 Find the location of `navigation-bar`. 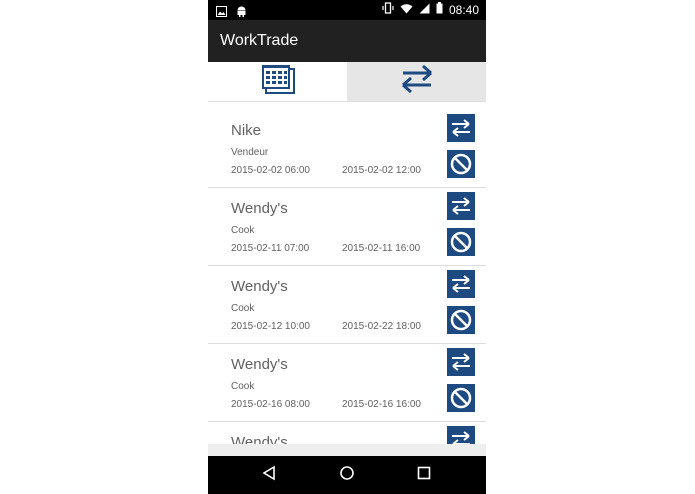

navigation-bar is located at coordinates (347, 475).